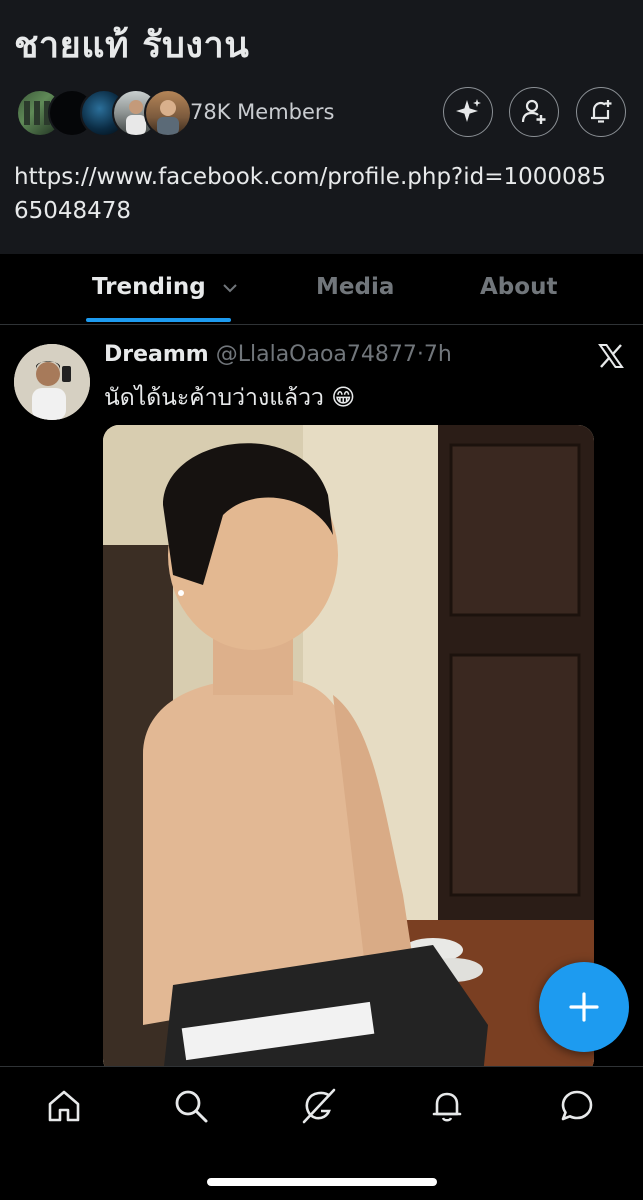  What do you see at coordinates (191, 1106) in the screenshot?
I see `search-icon` at bounding box center [191, 1106].